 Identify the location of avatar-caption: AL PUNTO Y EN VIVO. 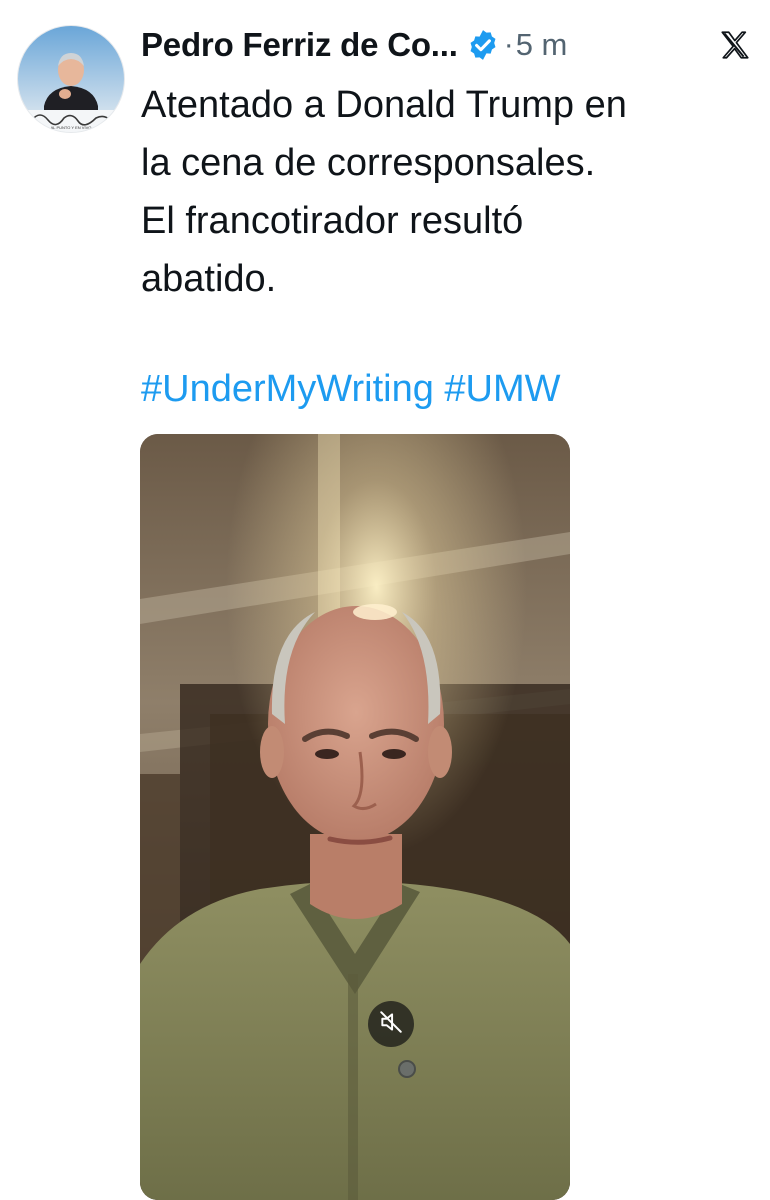
(71, 127).